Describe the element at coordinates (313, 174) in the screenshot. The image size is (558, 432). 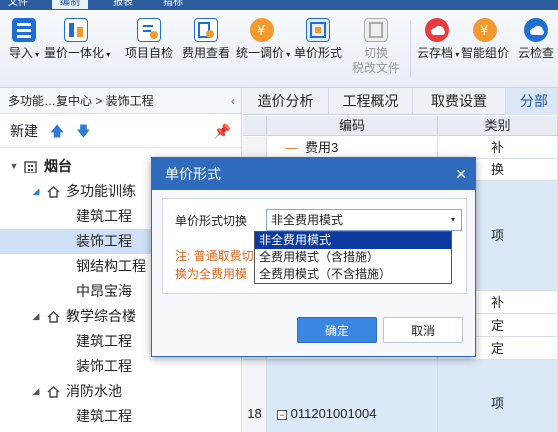
I see `dialog-title-bar: 单价形式 ✕` at that location.